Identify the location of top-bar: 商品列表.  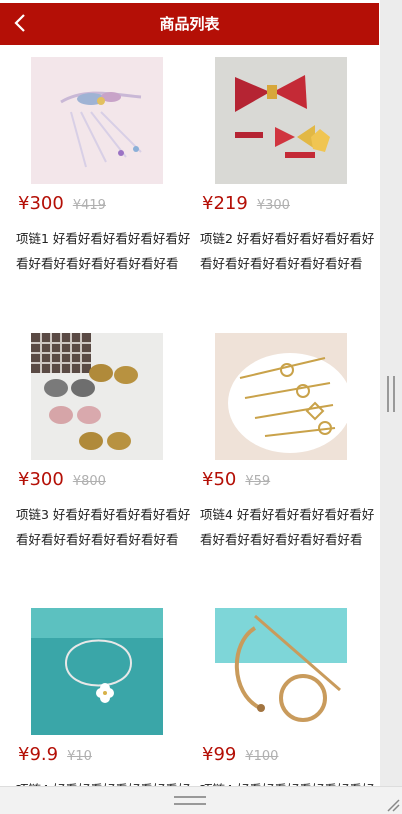
(189, 24).